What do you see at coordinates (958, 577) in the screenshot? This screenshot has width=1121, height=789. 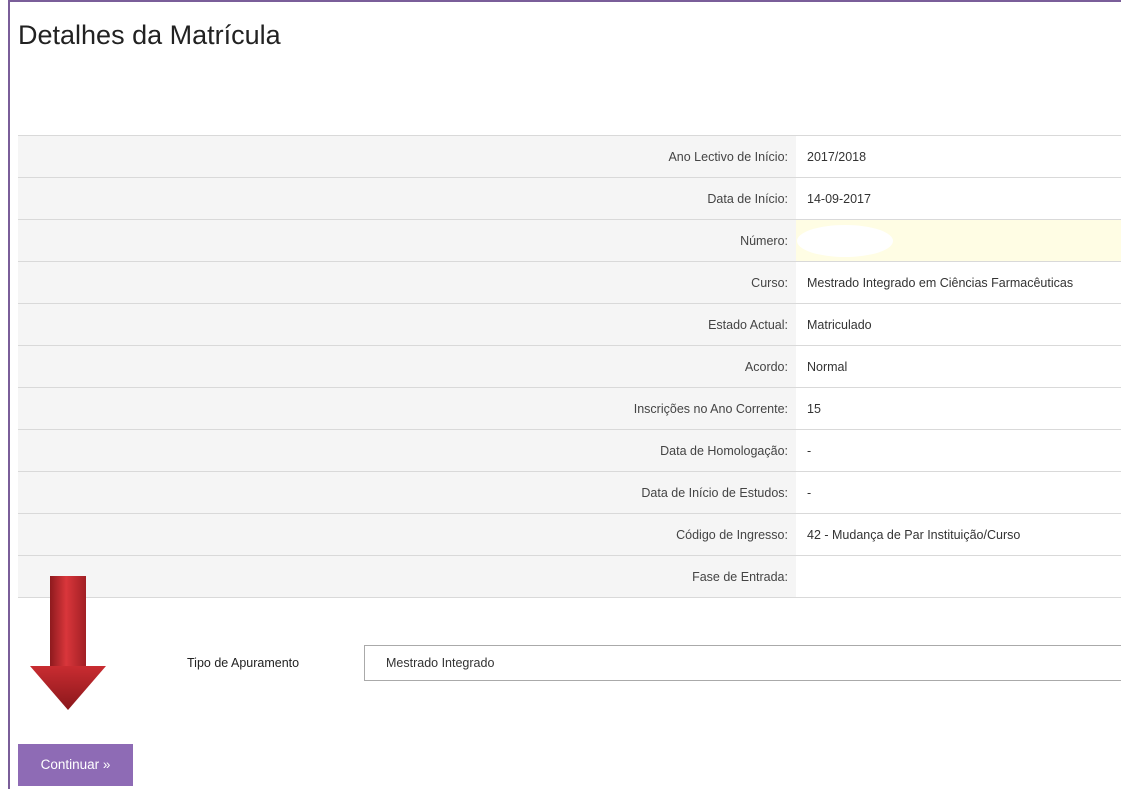 I see `field-value-fase-entrada` at bounding box center [958, 577].